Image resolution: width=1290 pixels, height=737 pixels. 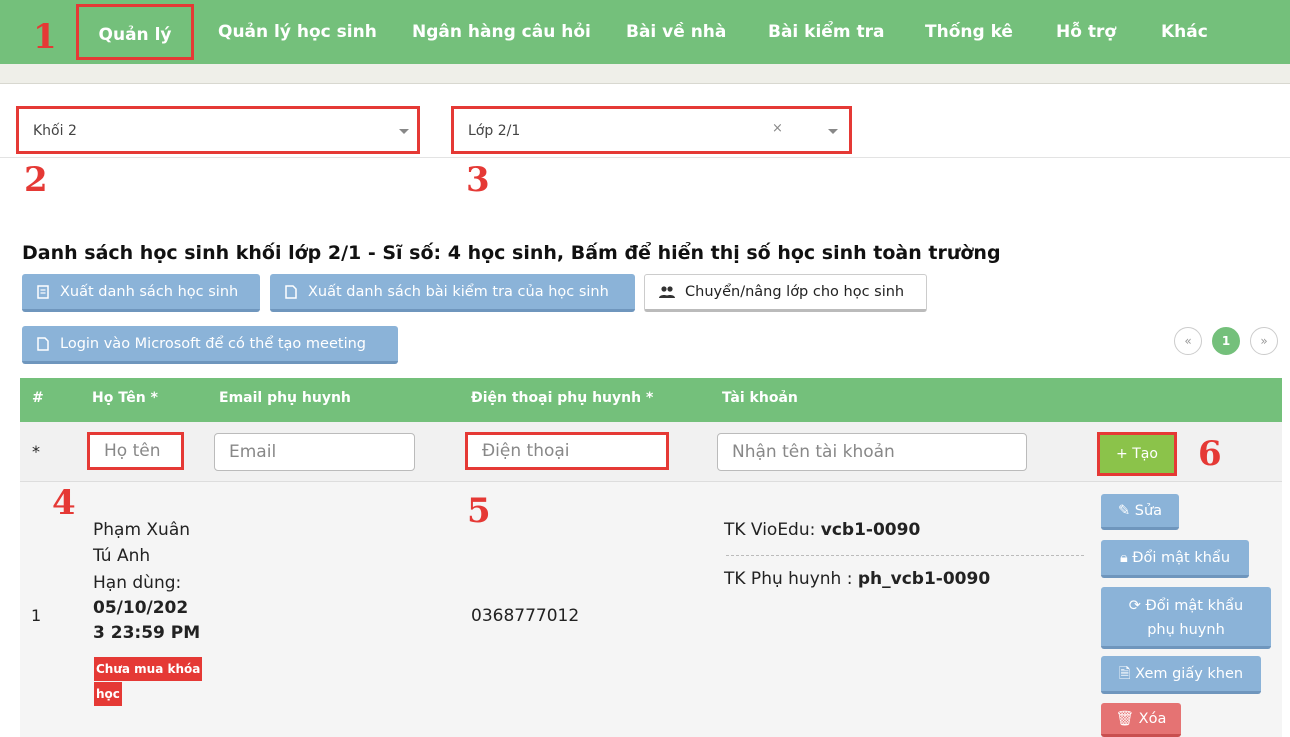 I want to click on pager-page-1: 1, so click(x=1226, y=341).